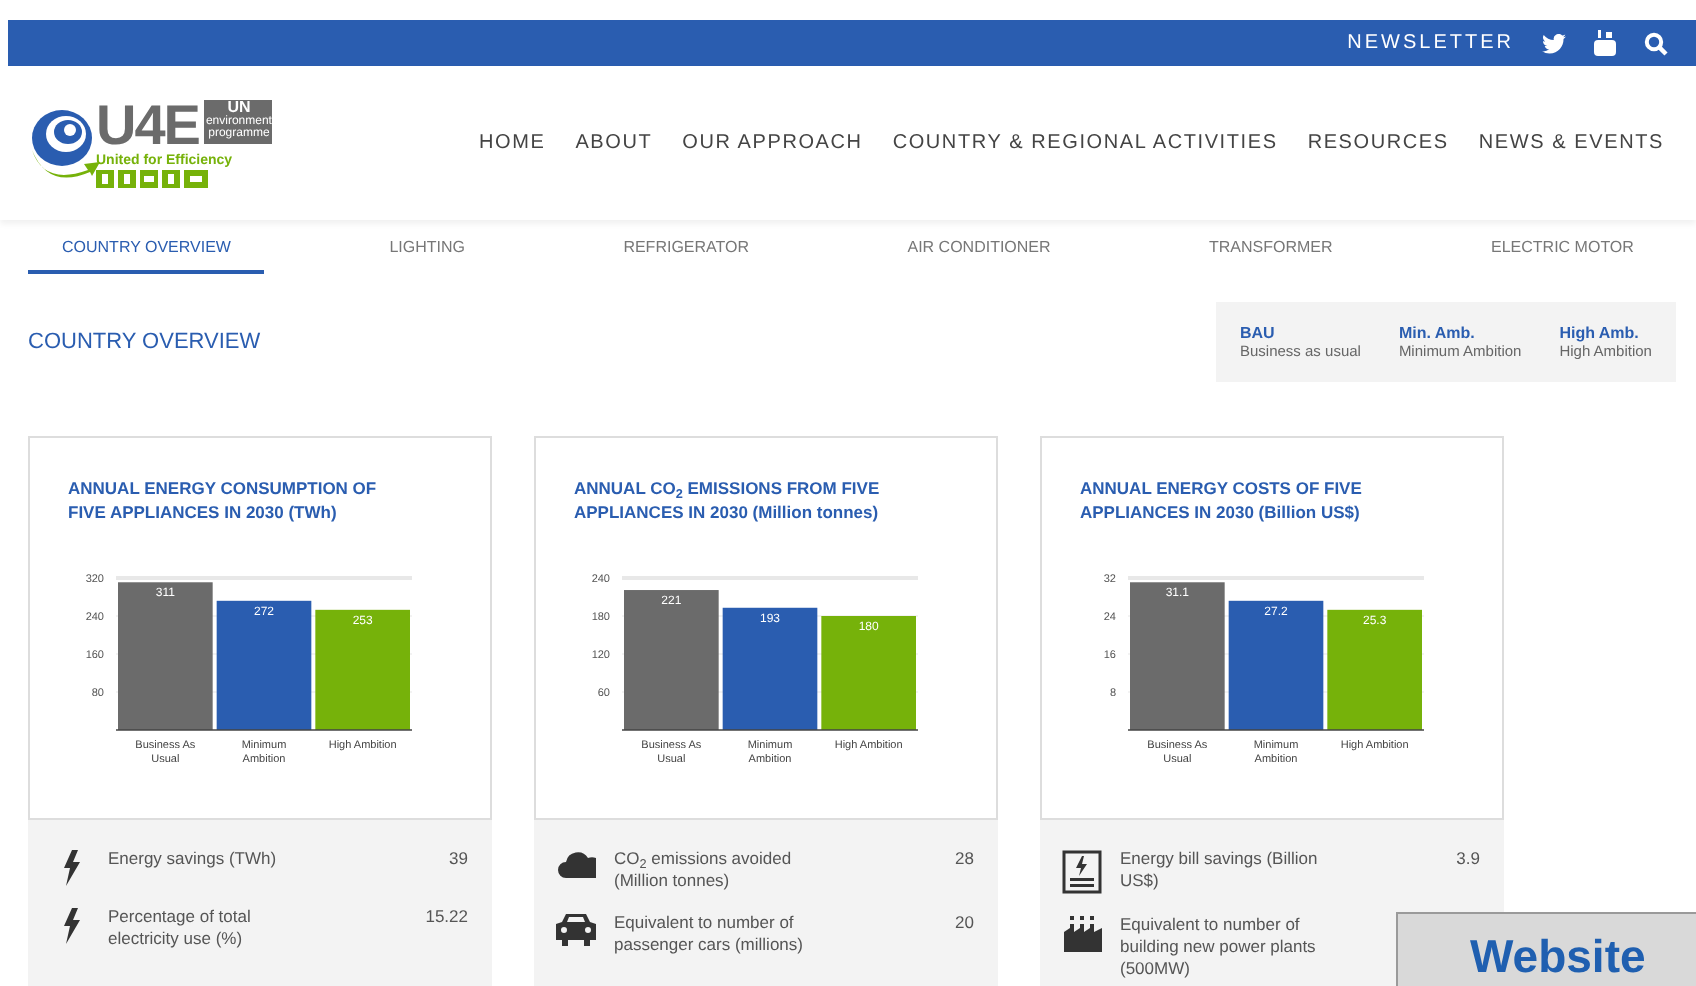  I want to click on legend-abbreviation: BAU, so click(1258, 333).